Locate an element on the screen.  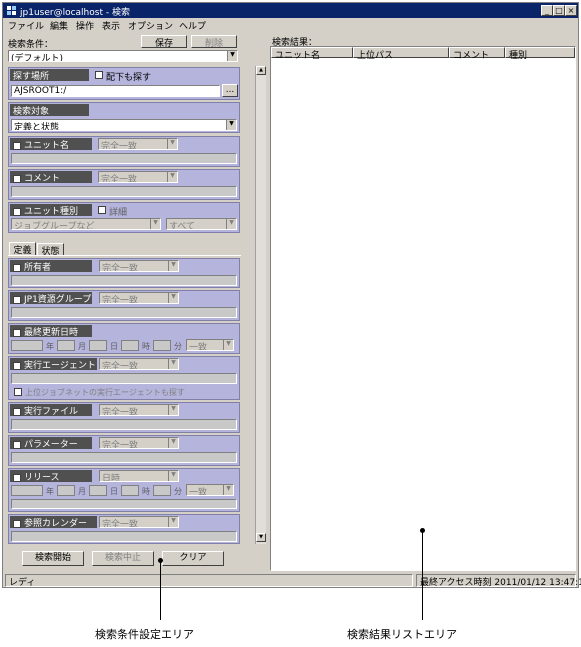
updated-match-select: 一致 ▼ is located at coordinates (210, 345).